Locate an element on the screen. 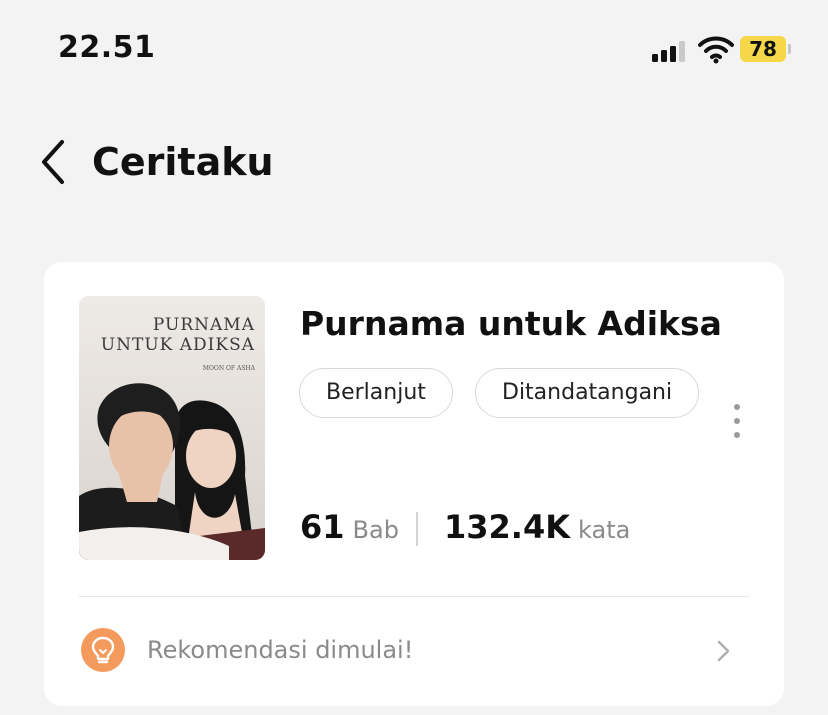 This screenshot has width=828, height=715. card-divider is located at coordinates (414, 596).